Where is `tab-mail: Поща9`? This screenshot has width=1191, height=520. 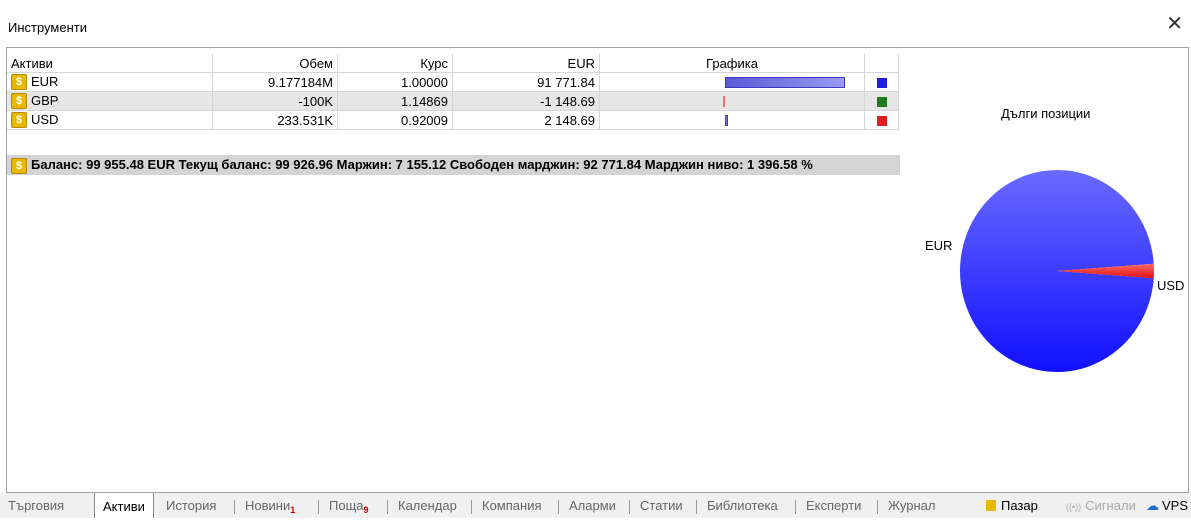
tab-mail: Поща9 is located at coordinates (349, 506).